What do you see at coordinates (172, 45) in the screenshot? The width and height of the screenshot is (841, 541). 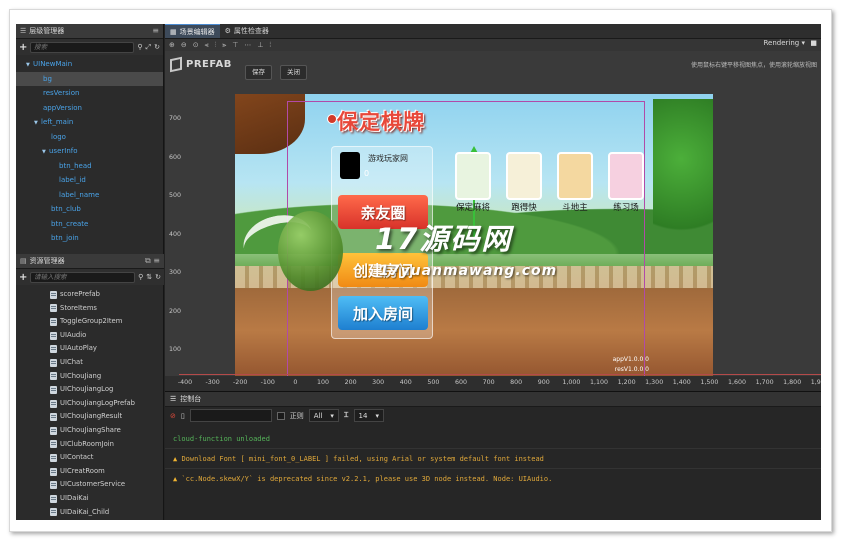 I see `zoom-in-icon: ⊕` at bounding box center [172, 45].